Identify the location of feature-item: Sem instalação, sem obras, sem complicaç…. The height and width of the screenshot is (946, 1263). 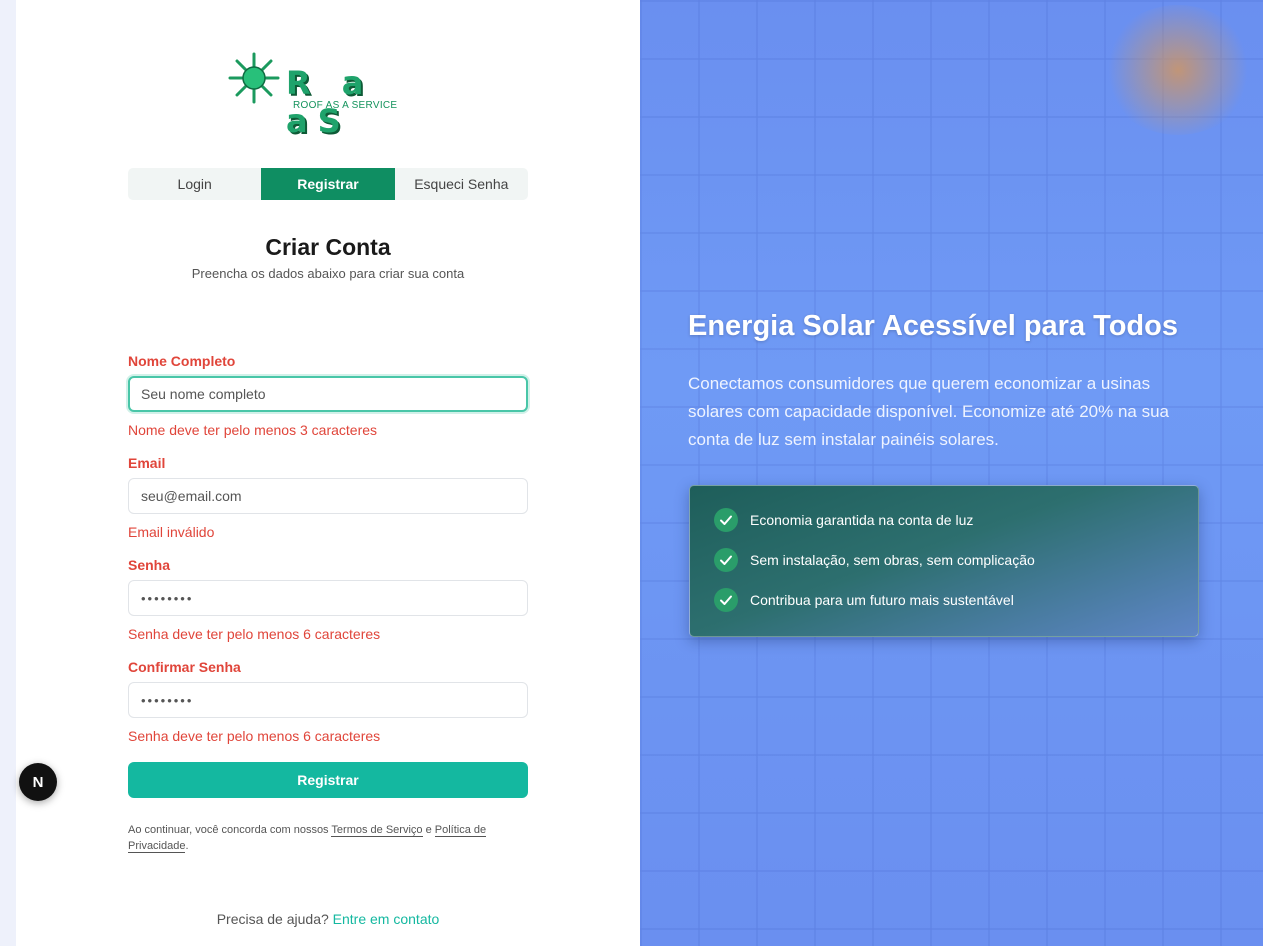
(874, 560).